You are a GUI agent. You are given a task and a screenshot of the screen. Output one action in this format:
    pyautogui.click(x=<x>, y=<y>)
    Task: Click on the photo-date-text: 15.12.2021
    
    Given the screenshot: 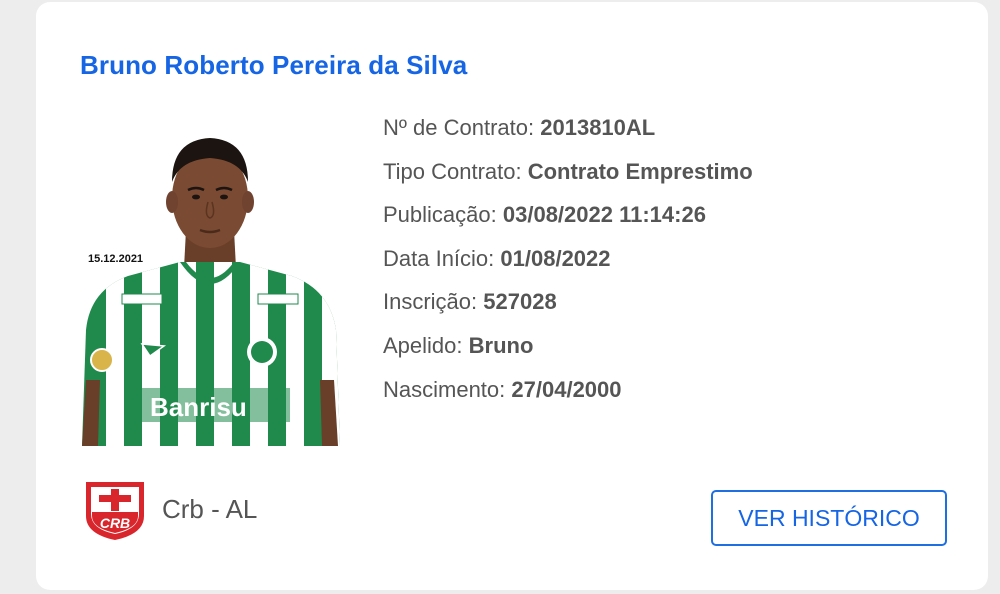 What is the action you would take?
    pyautogui.click(x=115, y=259)
    